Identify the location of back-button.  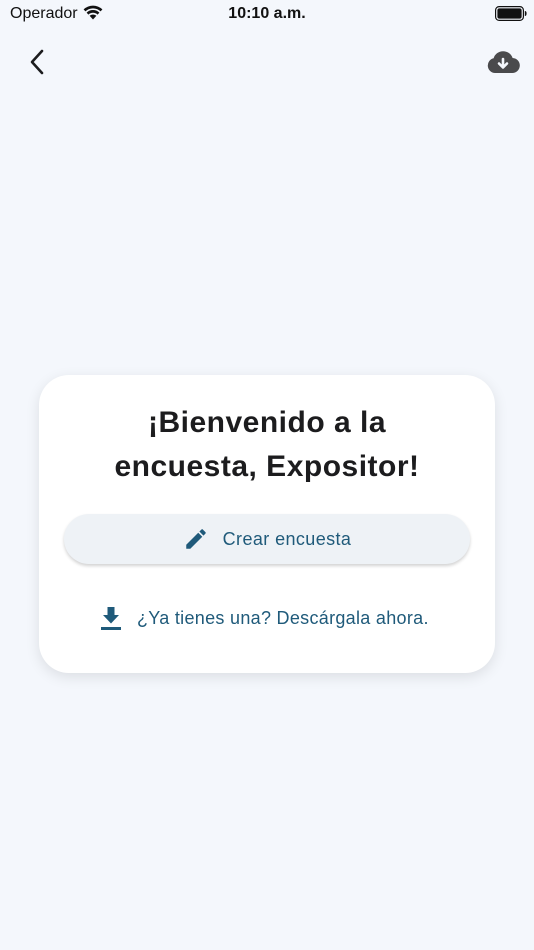
(37, 62).